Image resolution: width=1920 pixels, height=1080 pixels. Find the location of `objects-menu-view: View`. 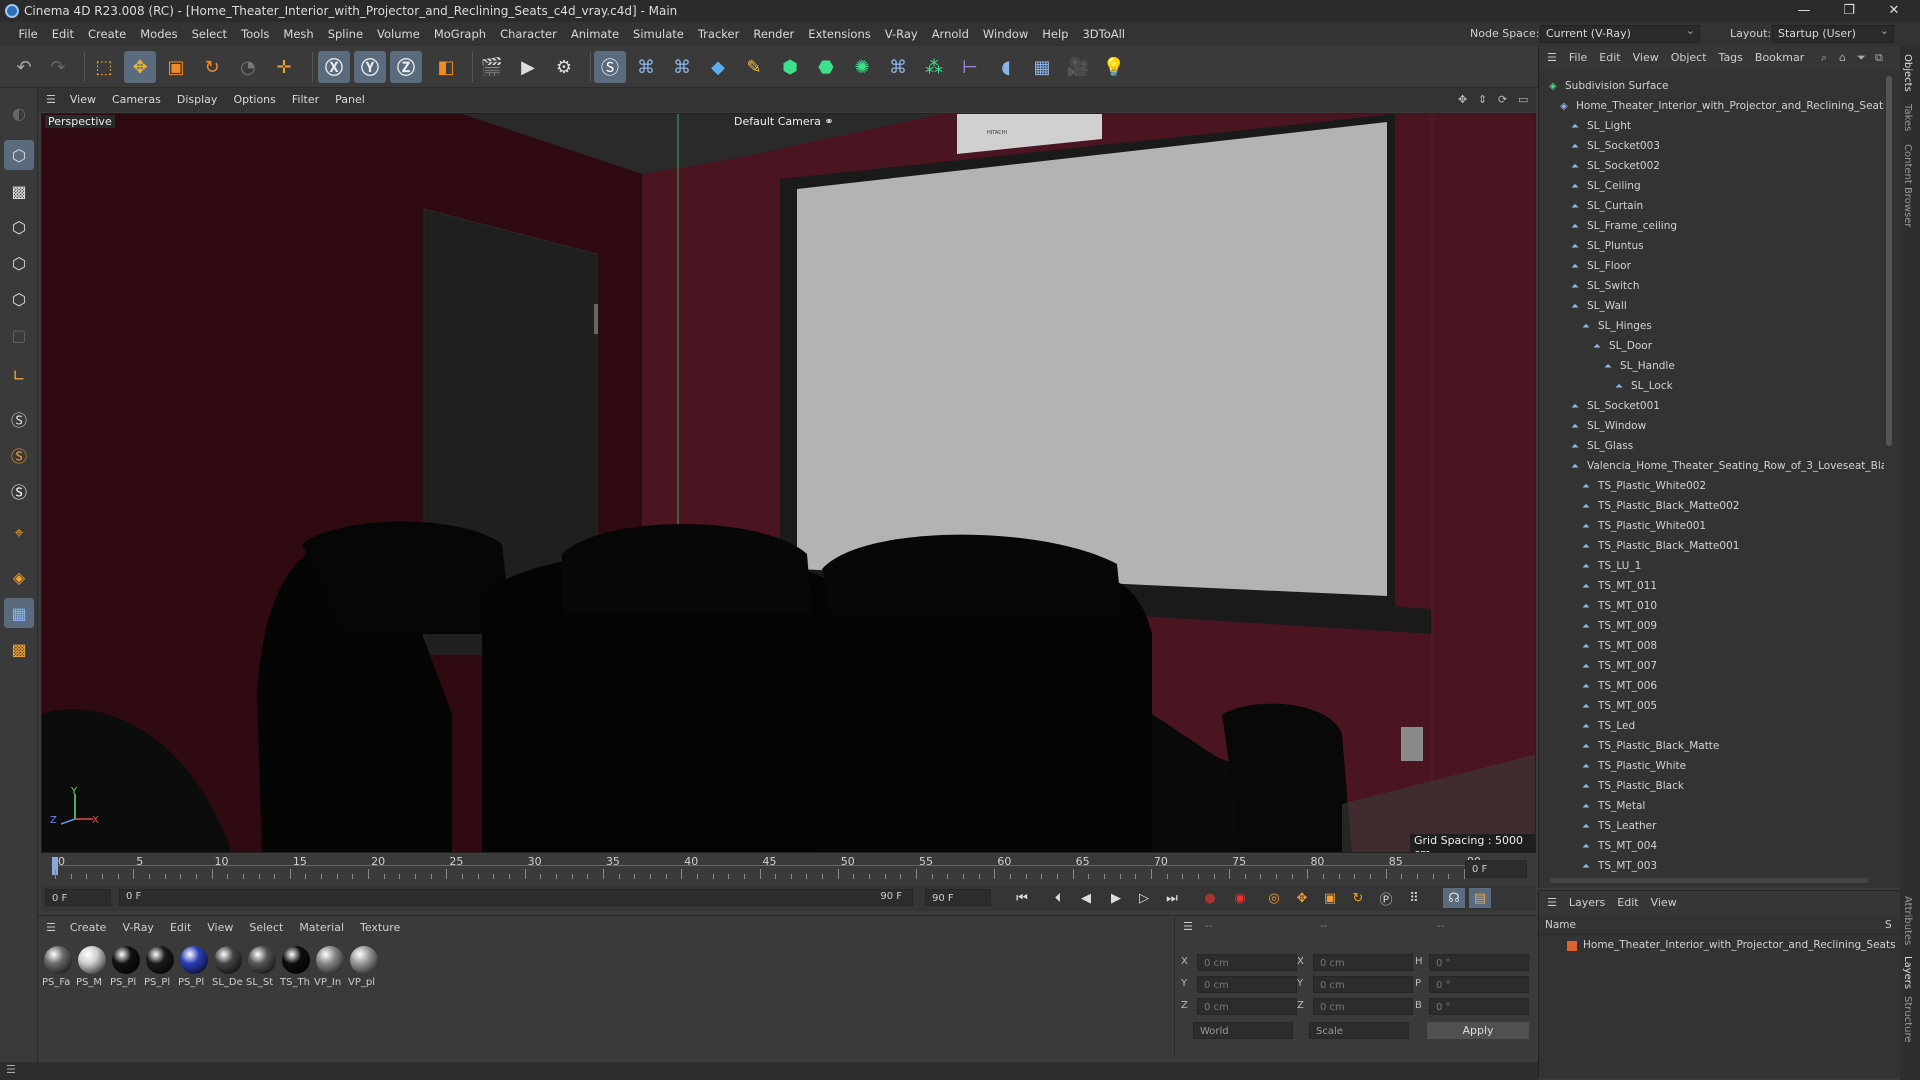

objects-menu-view: View is located at coordinates (1646, 58).